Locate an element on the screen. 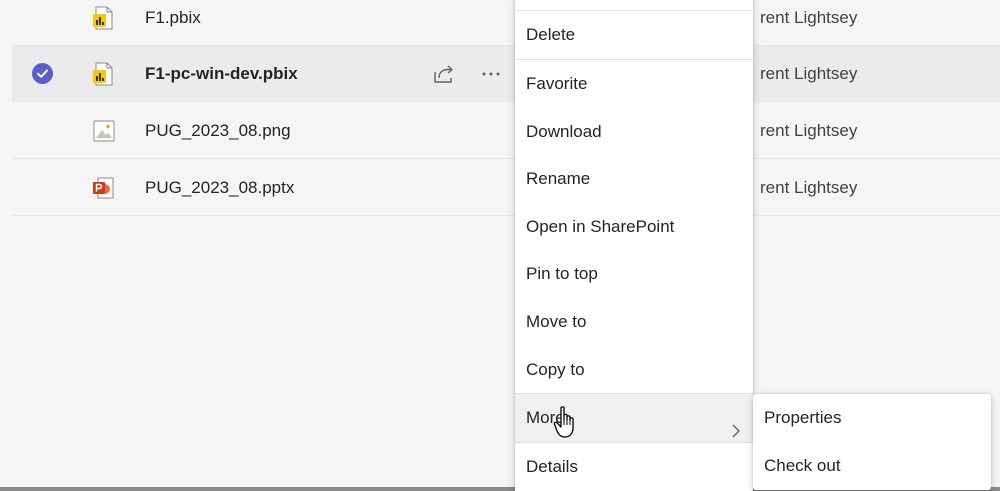 This screenshot has height=491, width=1000. menu-item-pin-to-top: Pin to top is located at coordinates (634, 274).